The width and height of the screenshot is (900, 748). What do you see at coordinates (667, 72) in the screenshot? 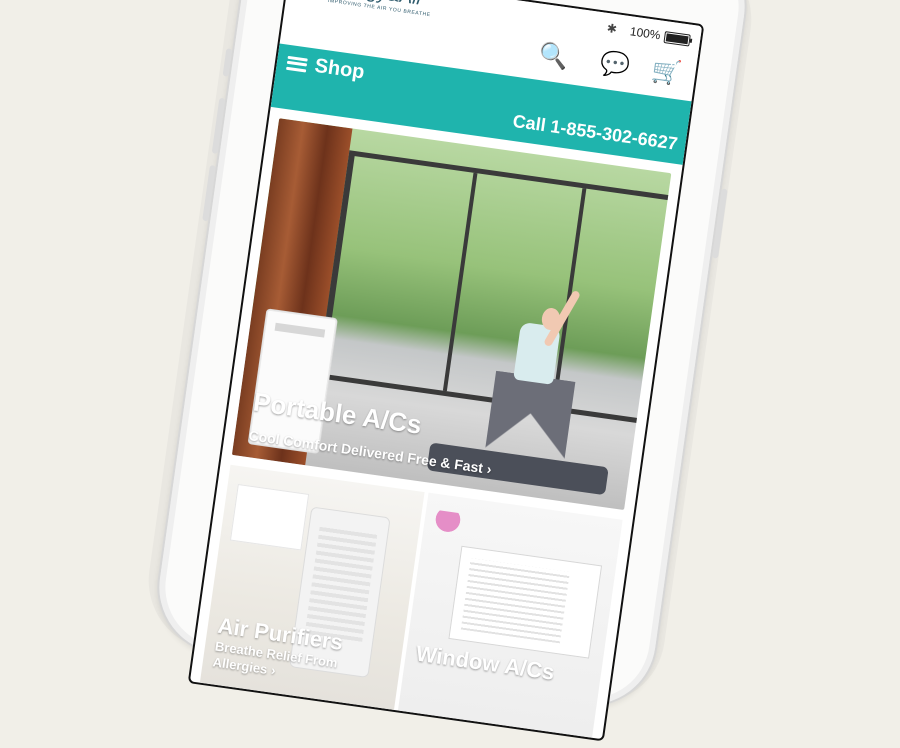
I see `cart-icon: 🛒` at bounding box center [667, 72].